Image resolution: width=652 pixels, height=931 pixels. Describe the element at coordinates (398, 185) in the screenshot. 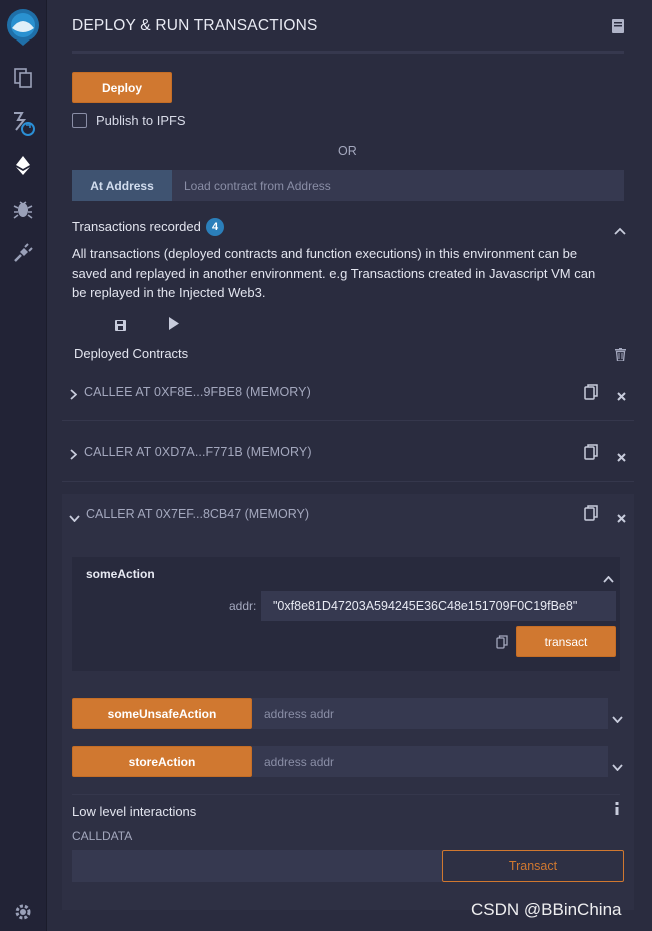

I see `load-address-input: Load contract from Address` at that location.